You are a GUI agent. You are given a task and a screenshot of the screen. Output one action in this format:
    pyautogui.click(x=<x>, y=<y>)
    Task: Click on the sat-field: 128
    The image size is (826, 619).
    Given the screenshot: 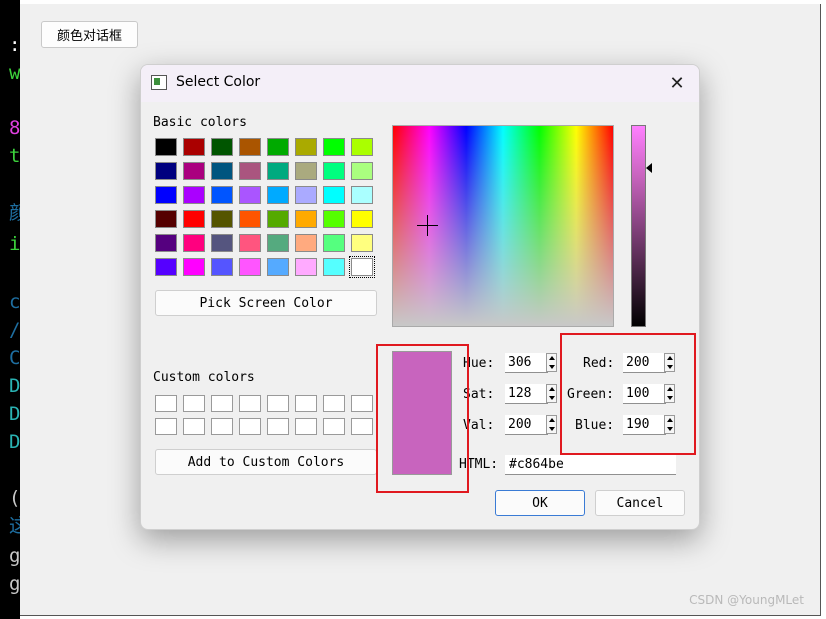 What is the action you would take?
    pyautogui.click(x=526, y=394)
    